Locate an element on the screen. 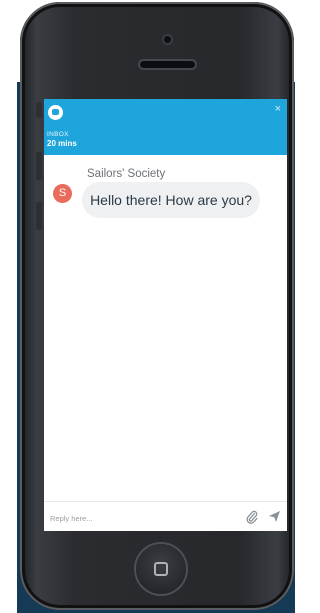 This screenshot has width=320, height=613. composer is located at coordinates (165, 516).